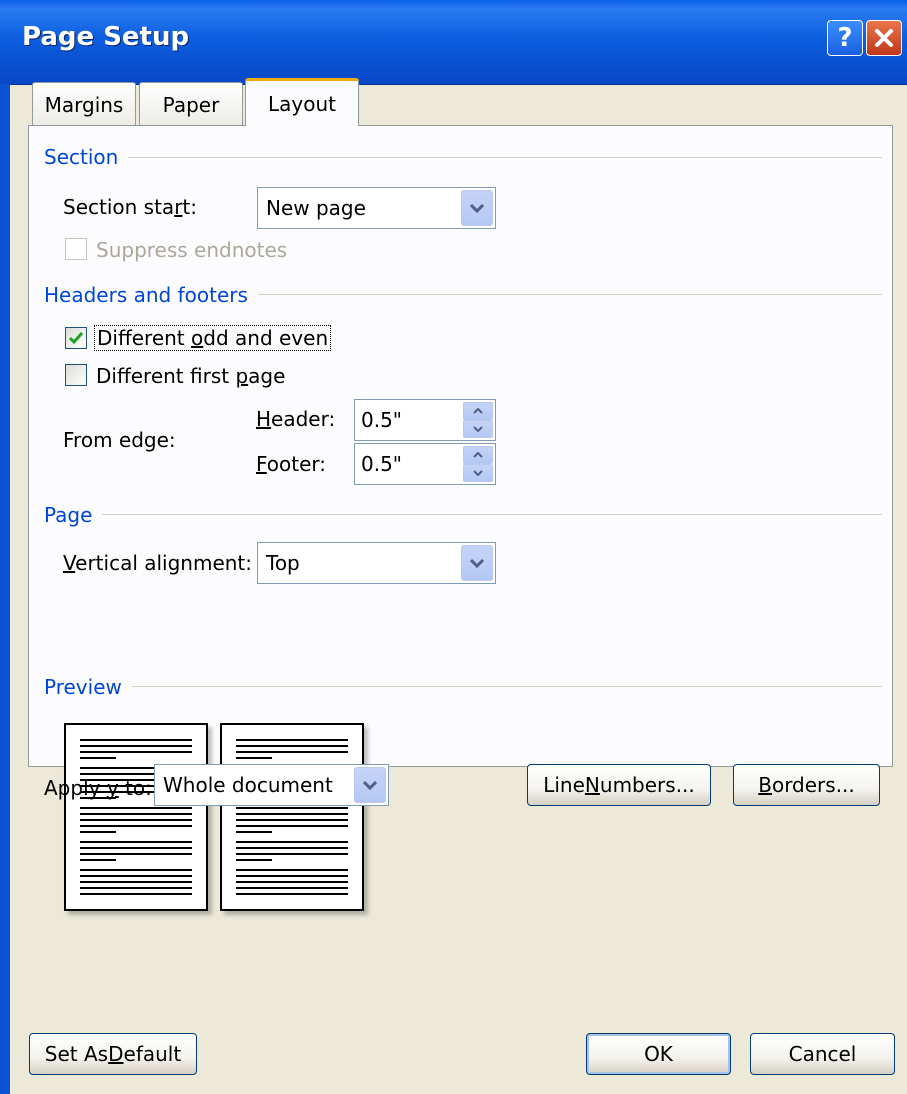  What do you see at coordinates (658, 1054) in the screenshot?
I see `ok-button: OK` at bounding box center [658, 1054].